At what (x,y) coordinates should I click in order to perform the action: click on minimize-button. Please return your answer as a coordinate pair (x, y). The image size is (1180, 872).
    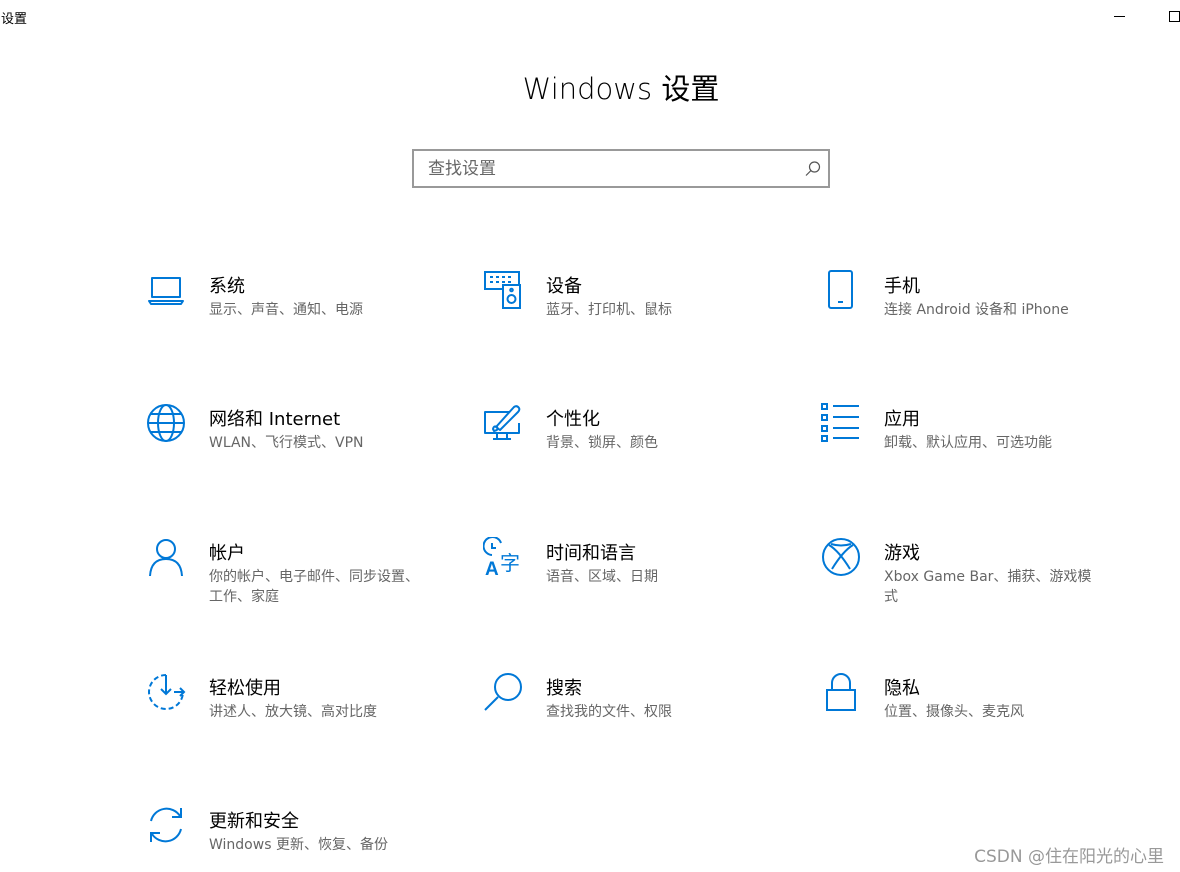
    Looking at the image, I should click on (1120, 16).